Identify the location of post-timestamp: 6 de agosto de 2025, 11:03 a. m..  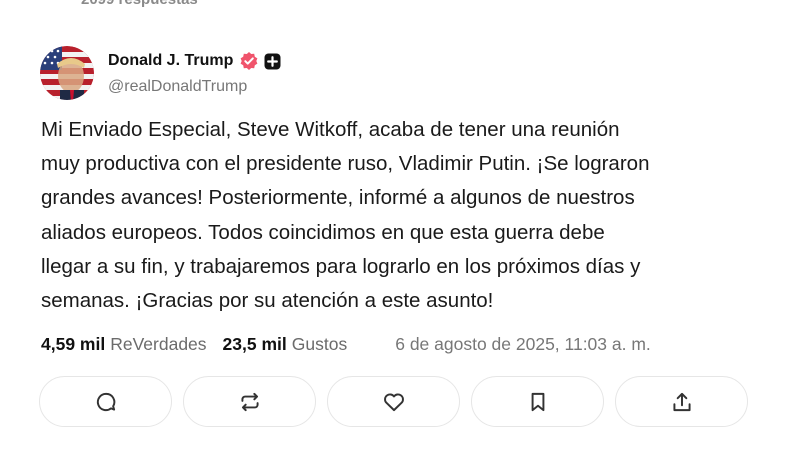
(523, 344).